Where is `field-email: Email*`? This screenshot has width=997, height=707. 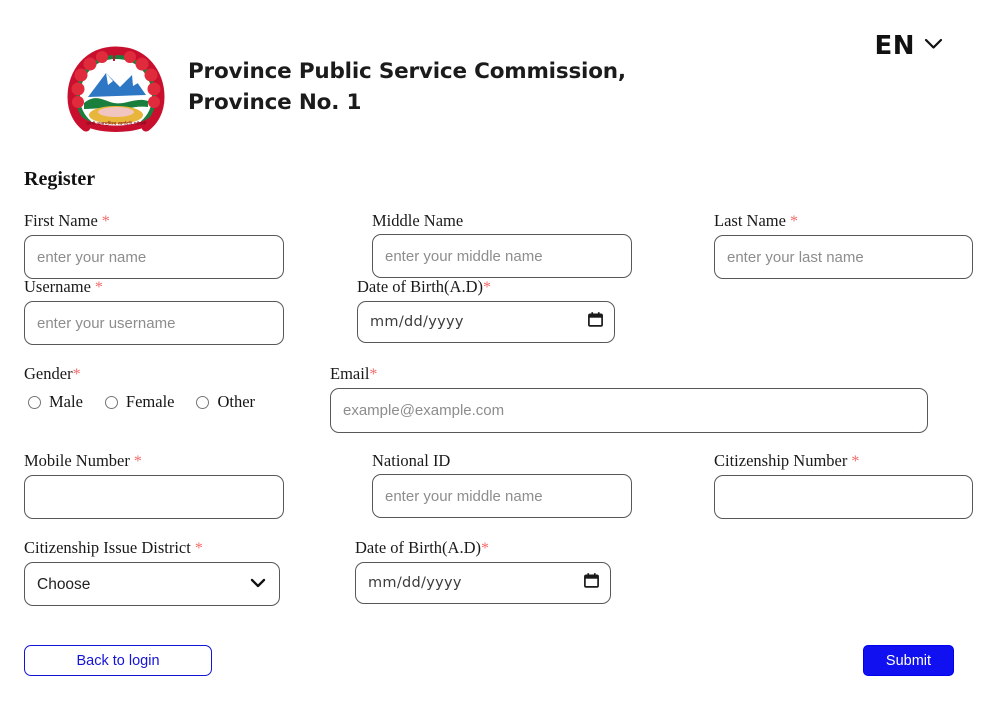
field-email: Email* is located at coordinates (629, 398).